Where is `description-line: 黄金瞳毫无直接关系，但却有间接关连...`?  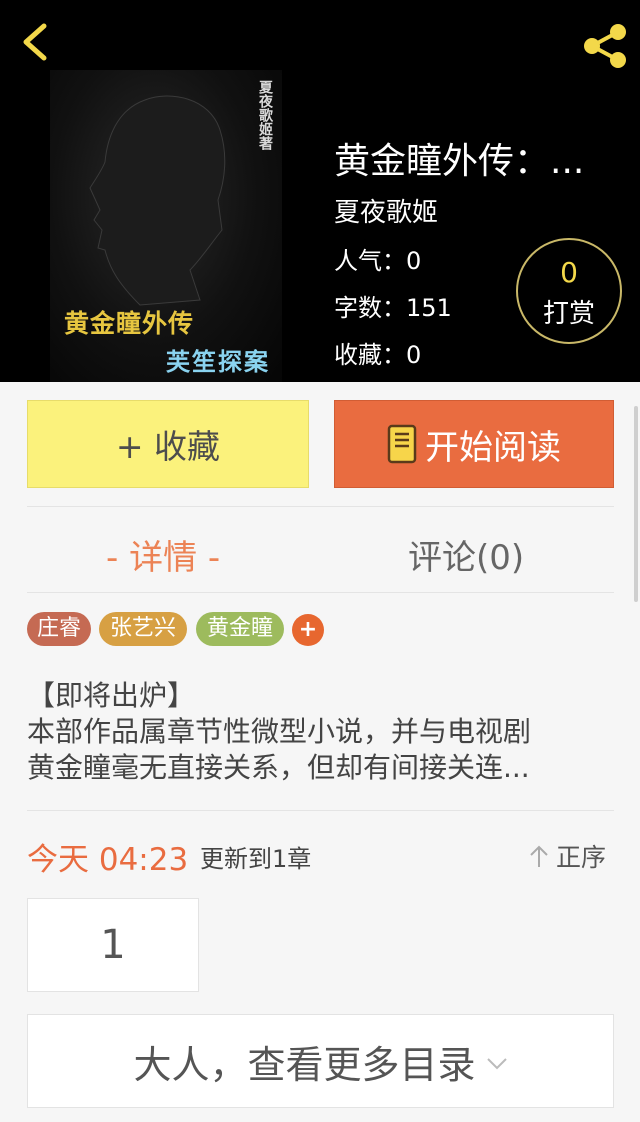
description-line: 黄金瞳毫无直接关系，但却有间接关连... is located at coordinates (278, 767).